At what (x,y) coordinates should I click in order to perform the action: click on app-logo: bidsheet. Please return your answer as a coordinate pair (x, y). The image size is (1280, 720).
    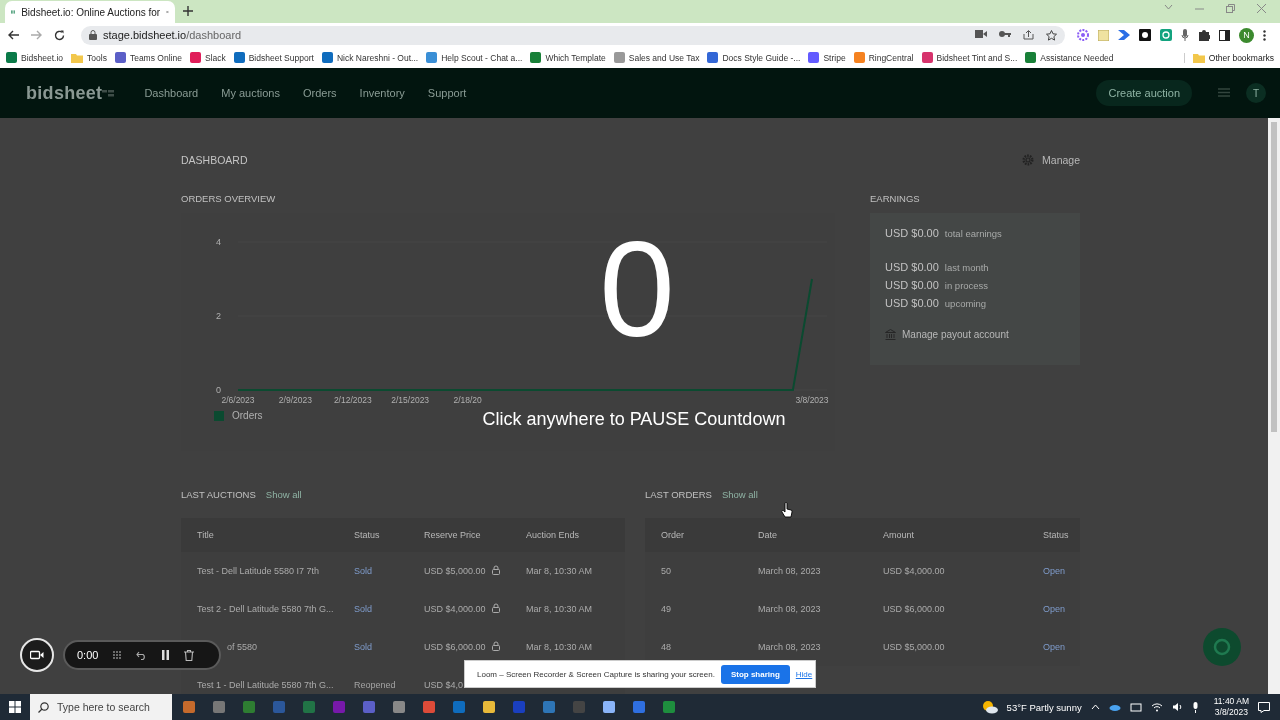
    Looking at the image, I should click on (64, 93).